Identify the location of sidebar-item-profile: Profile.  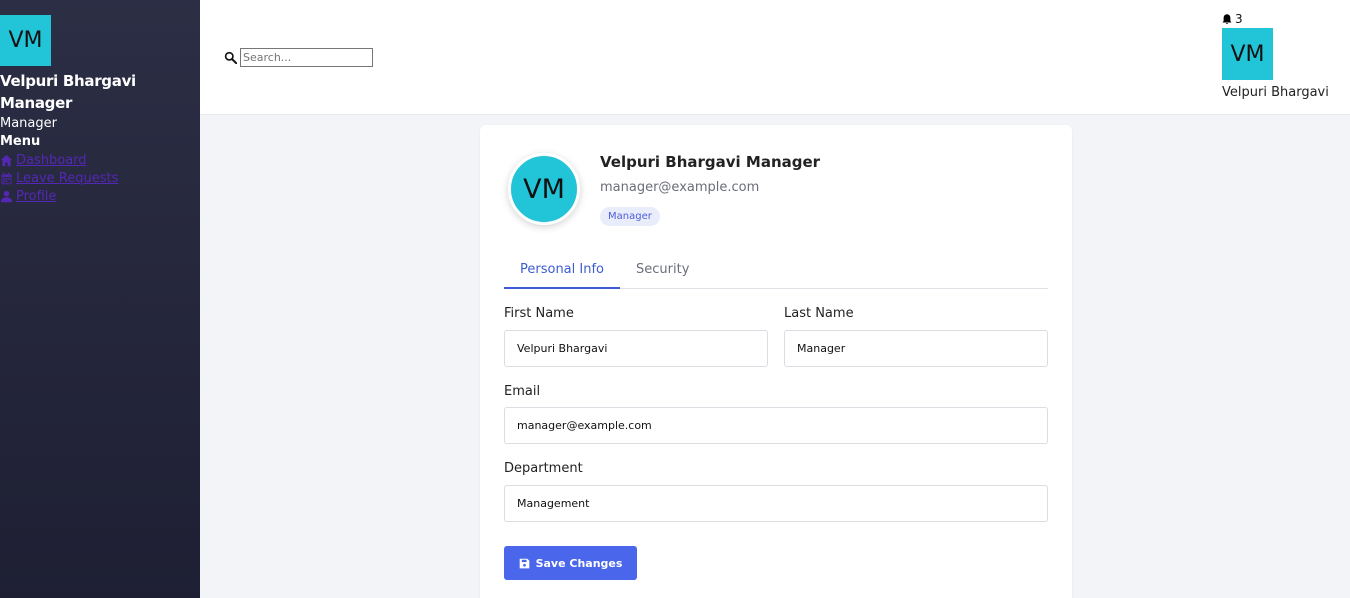
(59, 196).